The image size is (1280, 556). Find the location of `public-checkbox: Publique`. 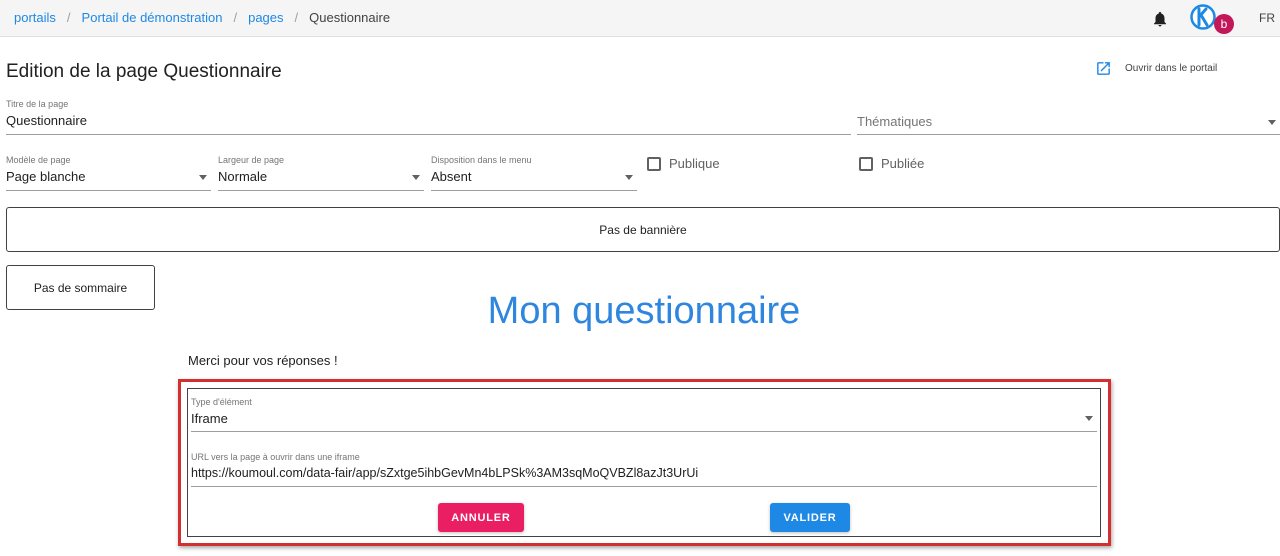

public-checkbox: Publique is located at coordinates (683, 163).